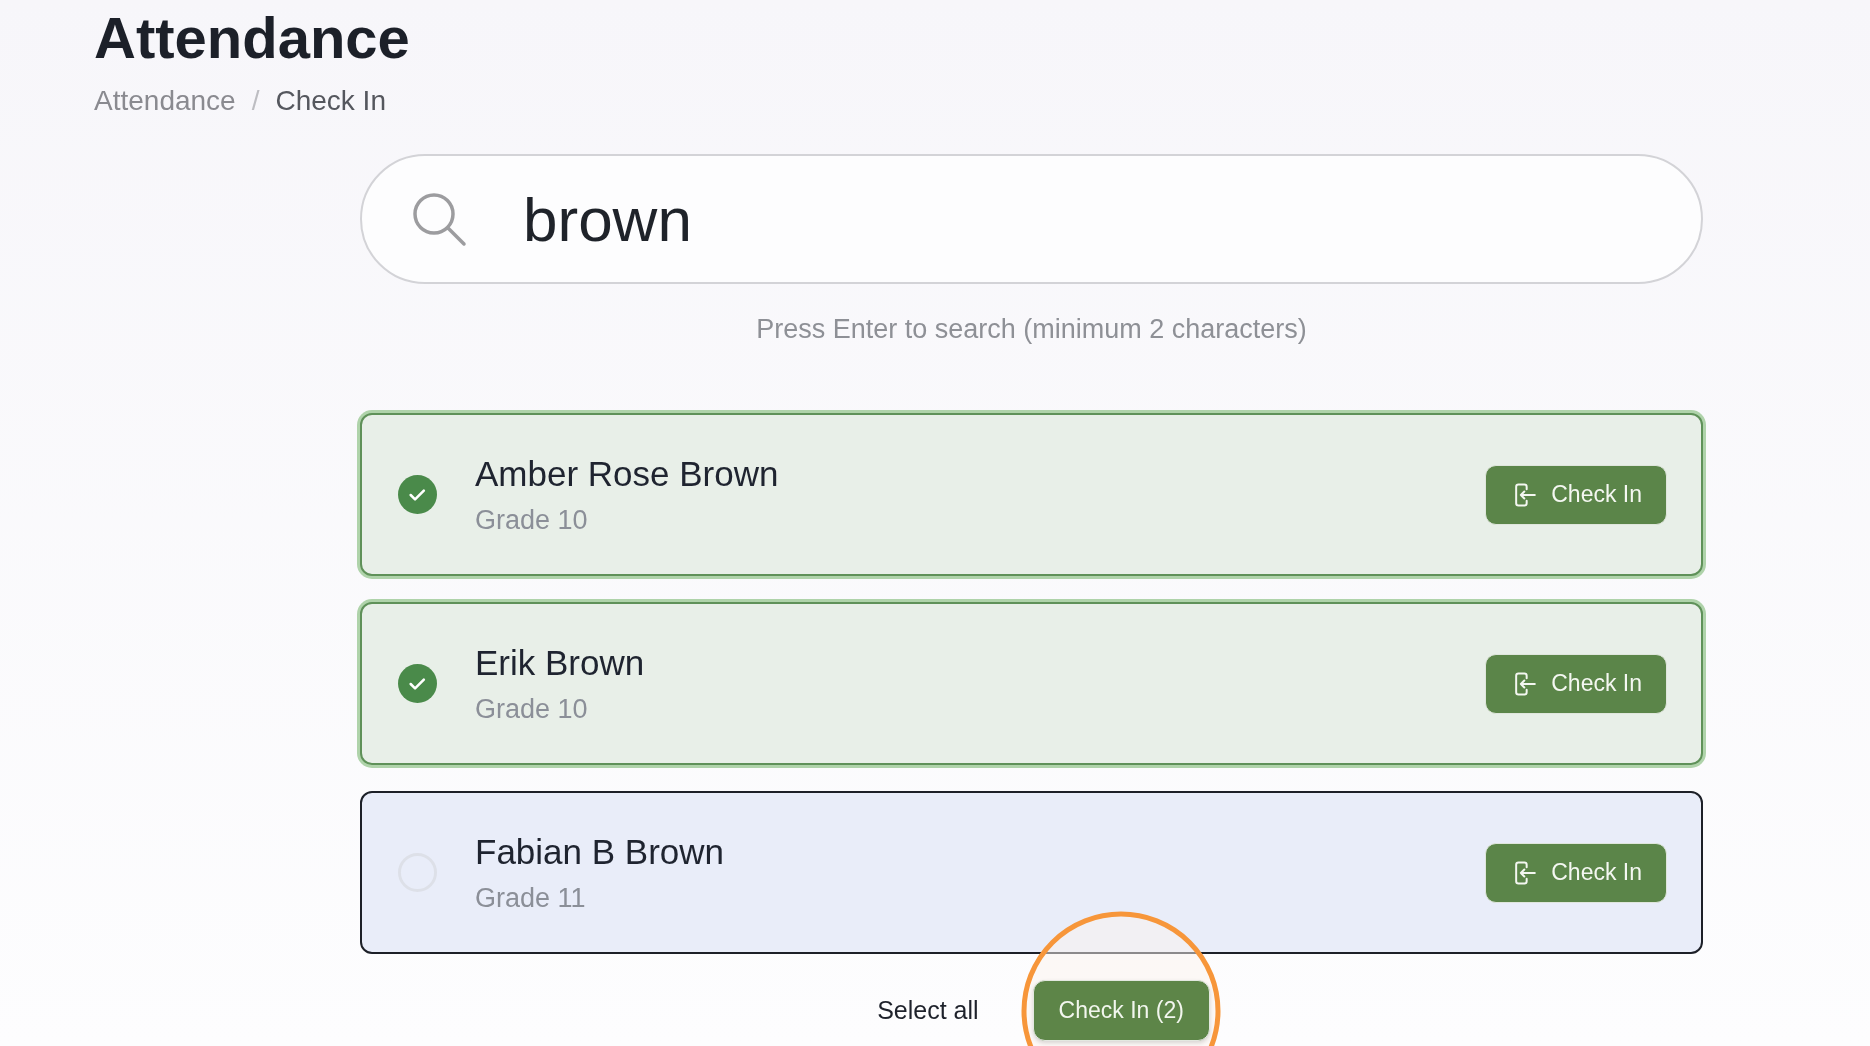  What do you see at coordinates (1031, 683) in the screenshot?
I see `student-card: Erik Brown Grade 10 Check In` at bounding box center [1031, 683].